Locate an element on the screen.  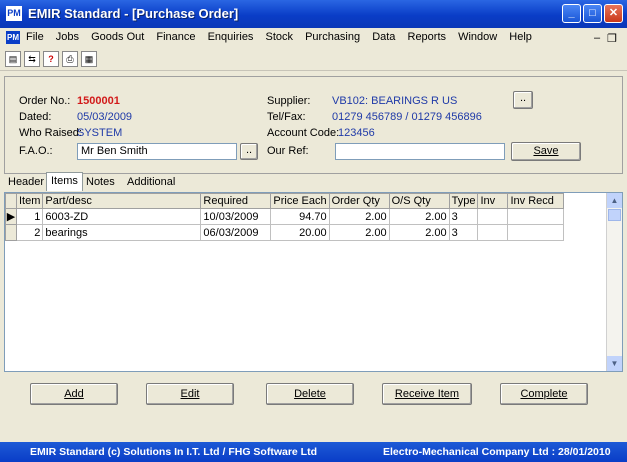
column-header-order-qty: Order Qty is located at coordinates (359, 201).